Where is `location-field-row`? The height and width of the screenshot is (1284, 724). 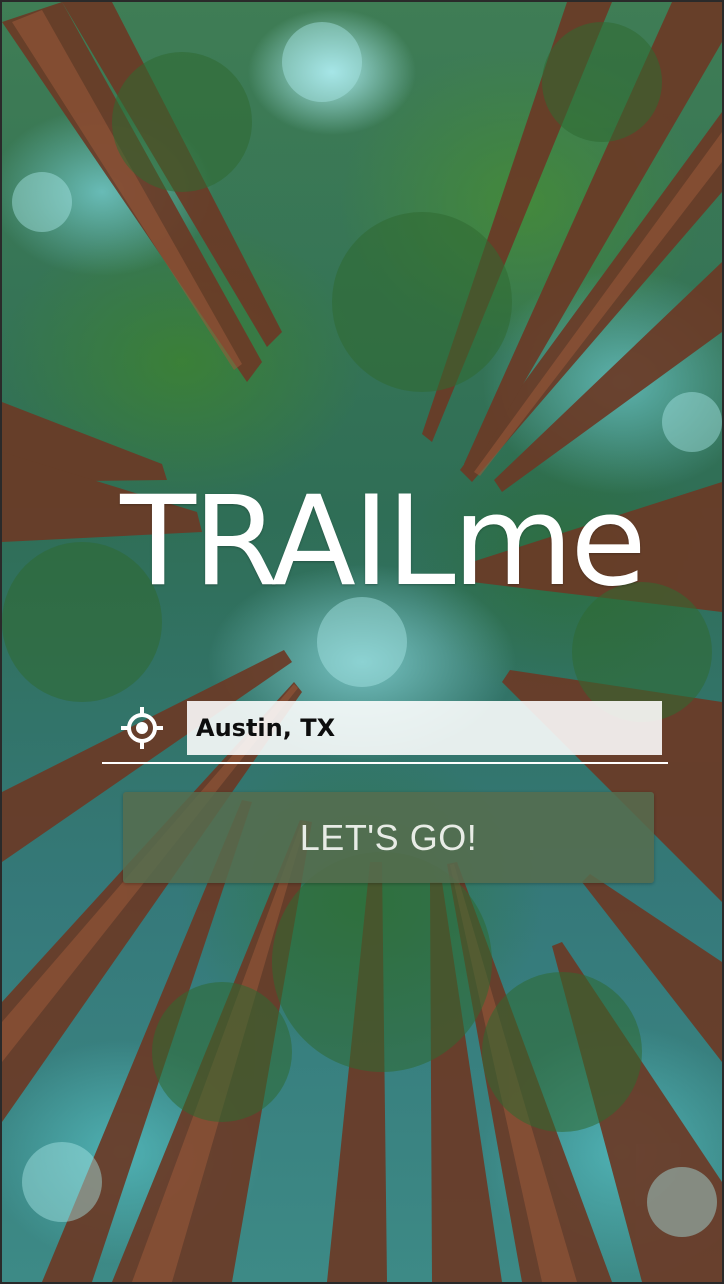
location-field-row is located at coordinates (385, 731).